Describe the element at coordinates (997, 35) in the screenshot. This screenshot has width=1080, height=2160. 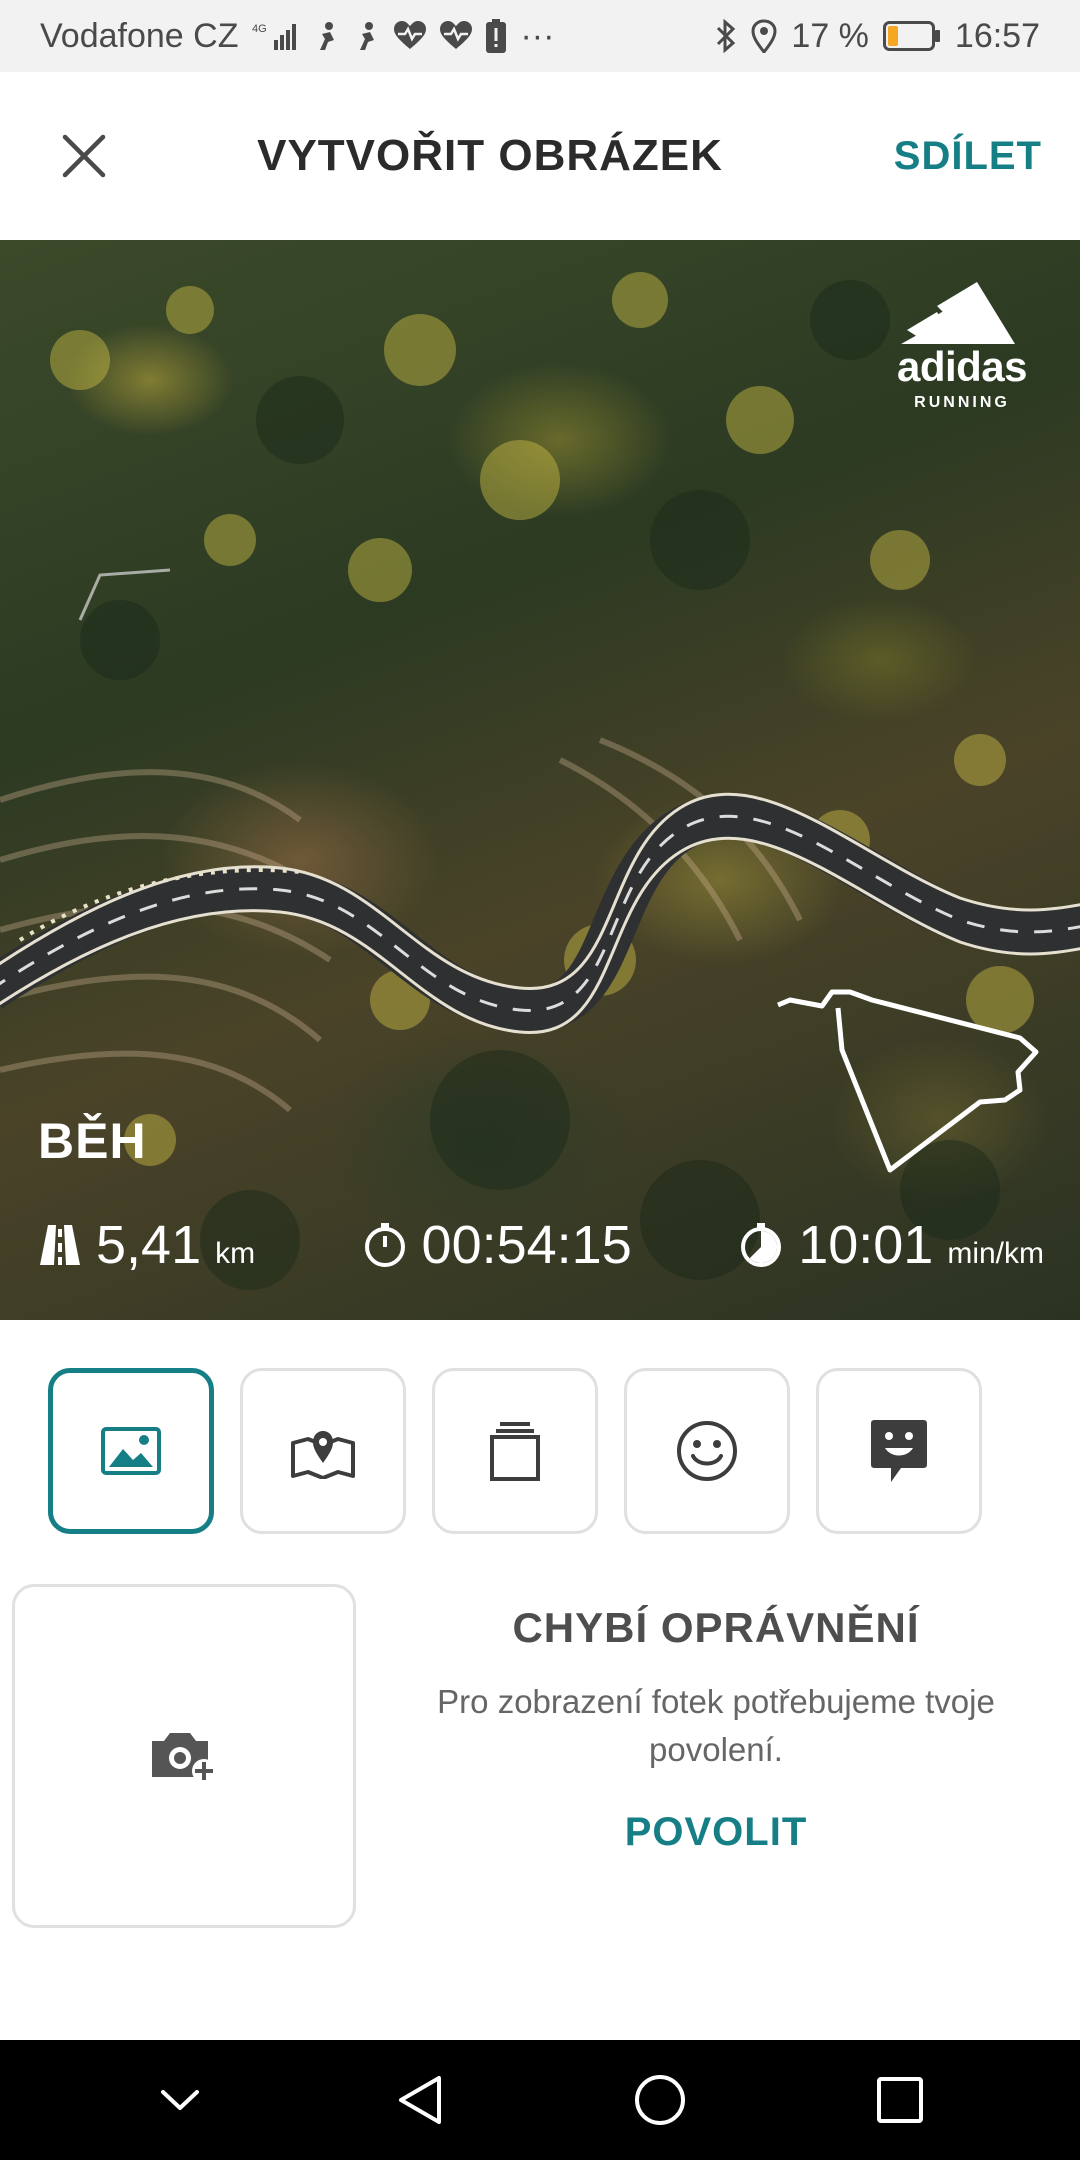
I see `clock: 16:57` at that location.